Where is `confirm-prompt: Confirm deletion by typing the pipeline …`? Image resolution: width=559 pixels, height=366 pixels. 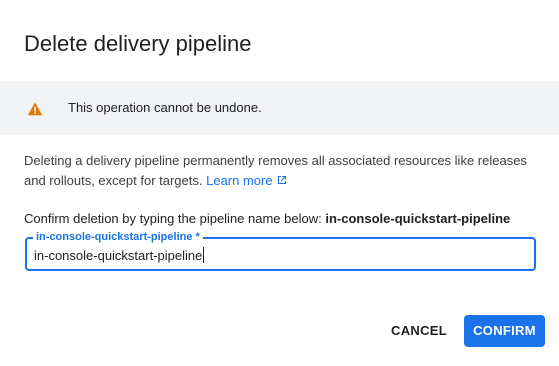 confirm-prompt: Confirm deletion by typing the pipeline … is located at coordinates (267, 219).